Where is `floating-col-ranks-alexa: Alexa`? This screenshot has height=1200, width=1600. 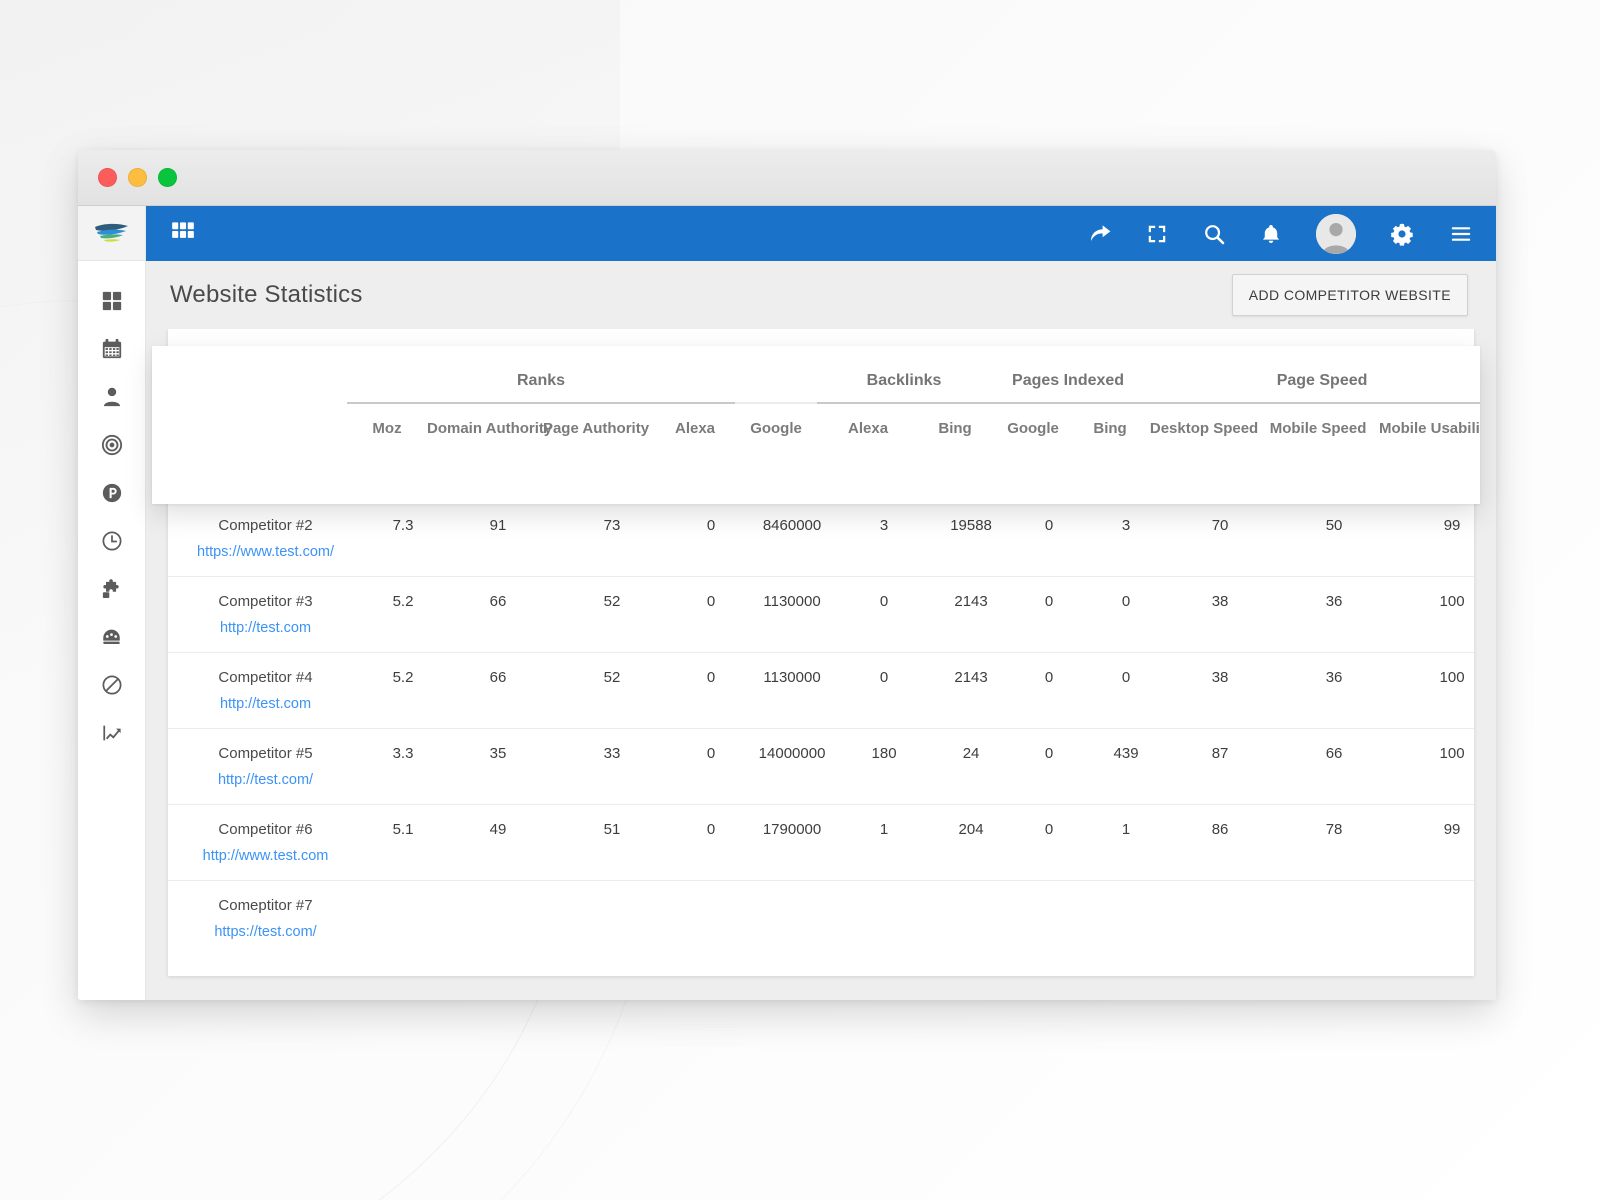
floating-col-ranks-alexa: Alexa is located at coordinates (695, 424).